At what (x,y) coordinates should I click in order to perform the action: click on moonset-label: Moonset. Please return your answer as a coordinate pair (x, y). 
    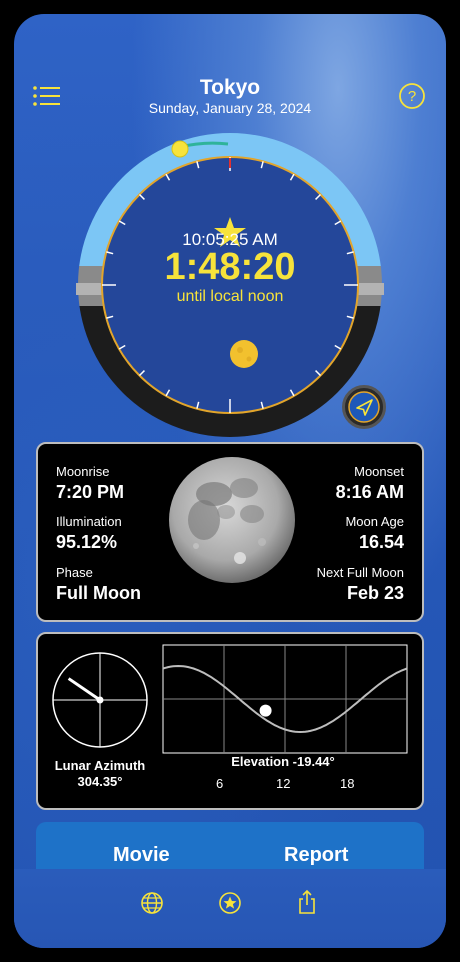
    Looking at the image, I should click on (379, 471).